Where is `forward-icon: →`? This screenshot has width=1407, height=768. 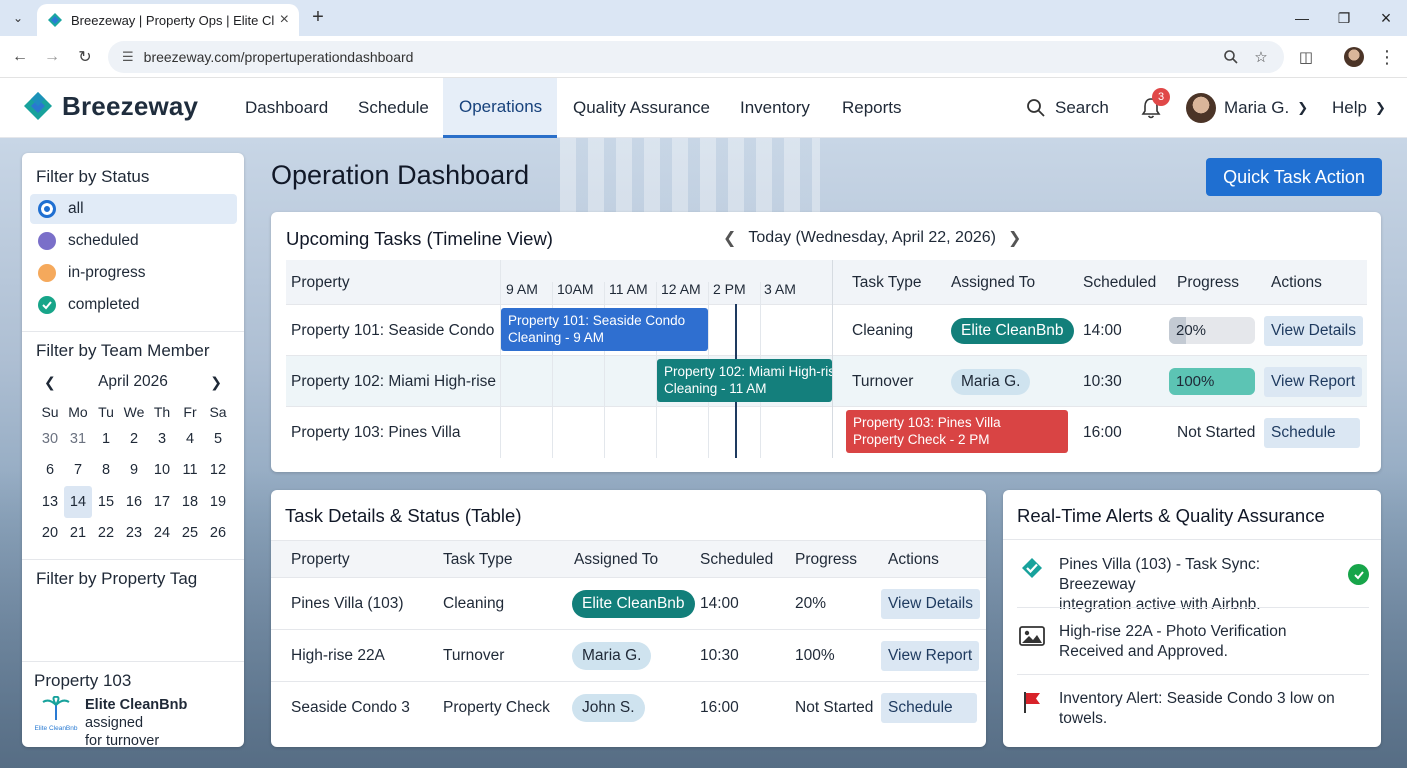 forward-icon: → is located at coordinates (52, 57).